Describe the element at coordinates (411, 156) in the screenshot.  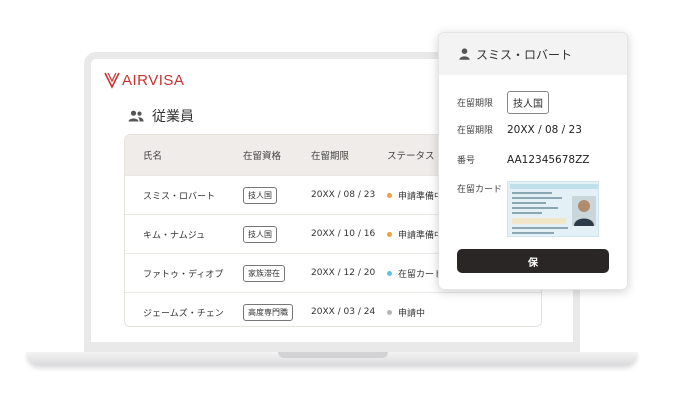
I see `header-status: ステータス` at that location.